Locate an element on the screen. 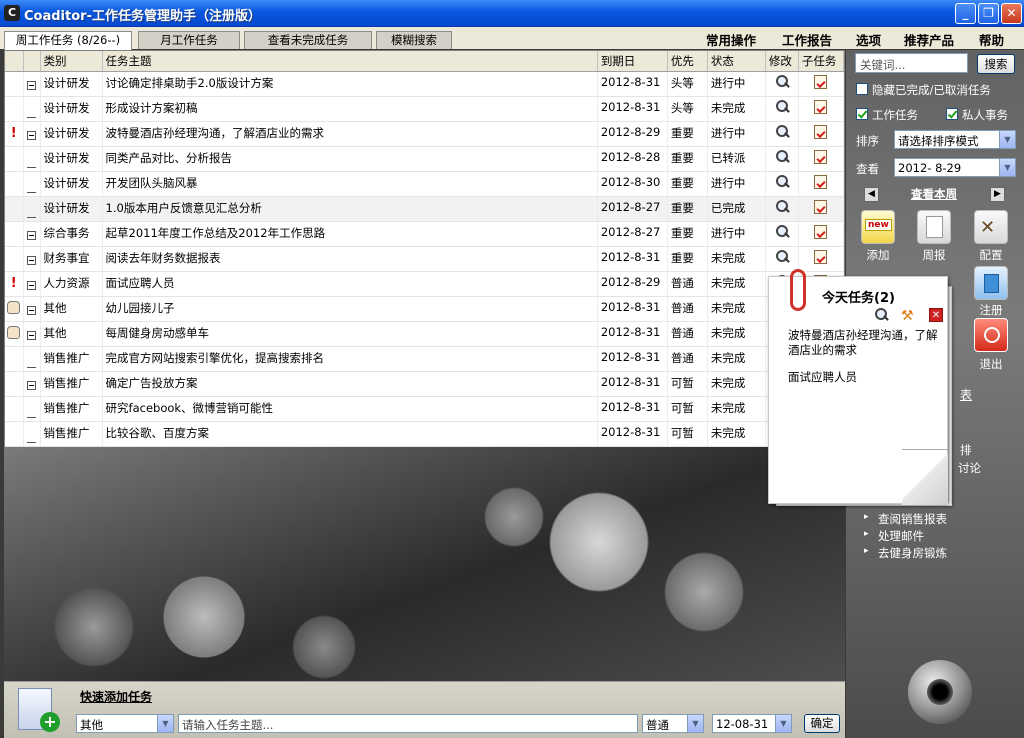 The image size is (1024, 738). col-category: 类别 is located at coordinates (71, 61).